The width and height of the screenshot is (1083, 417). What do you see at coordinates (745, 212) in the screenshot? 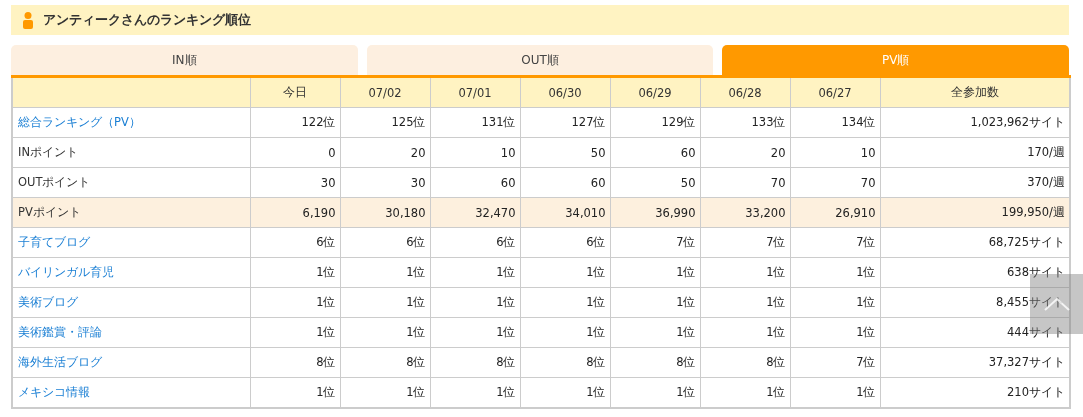
I see `table-cell: 33,200` at bounding box center [745, 212].